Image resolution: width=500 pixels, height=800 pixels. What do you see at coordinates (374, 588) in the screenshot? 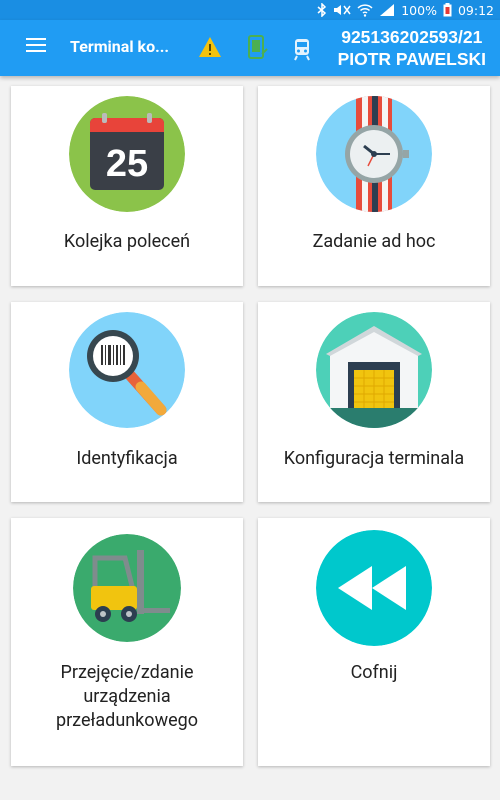
I see `rewind-icon` at bounding box center [374, 588].